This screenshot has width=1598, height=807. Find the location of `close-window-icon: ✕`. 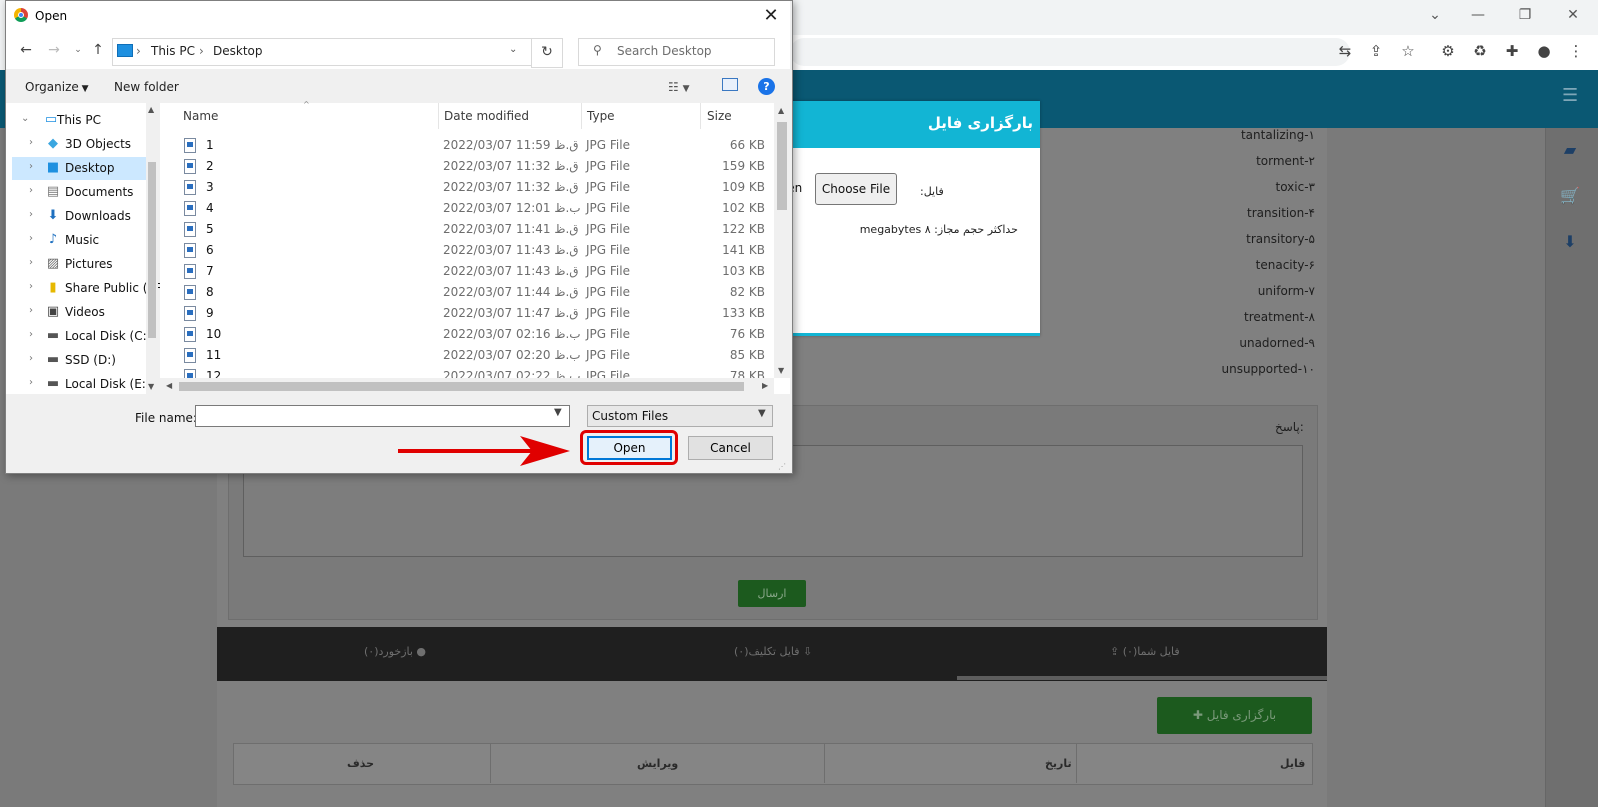

close-window-icon: ✕ is located at coordinates (1573, 15).